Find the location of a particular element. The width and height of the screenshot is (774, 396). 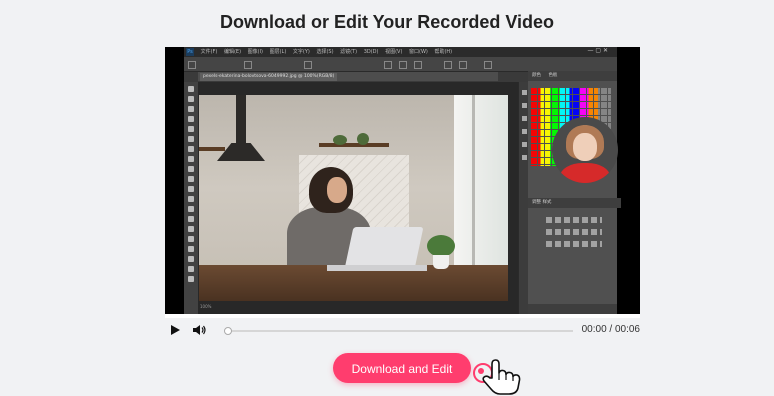

menu-item: 图层(L) is located at coordinates (278, 52).